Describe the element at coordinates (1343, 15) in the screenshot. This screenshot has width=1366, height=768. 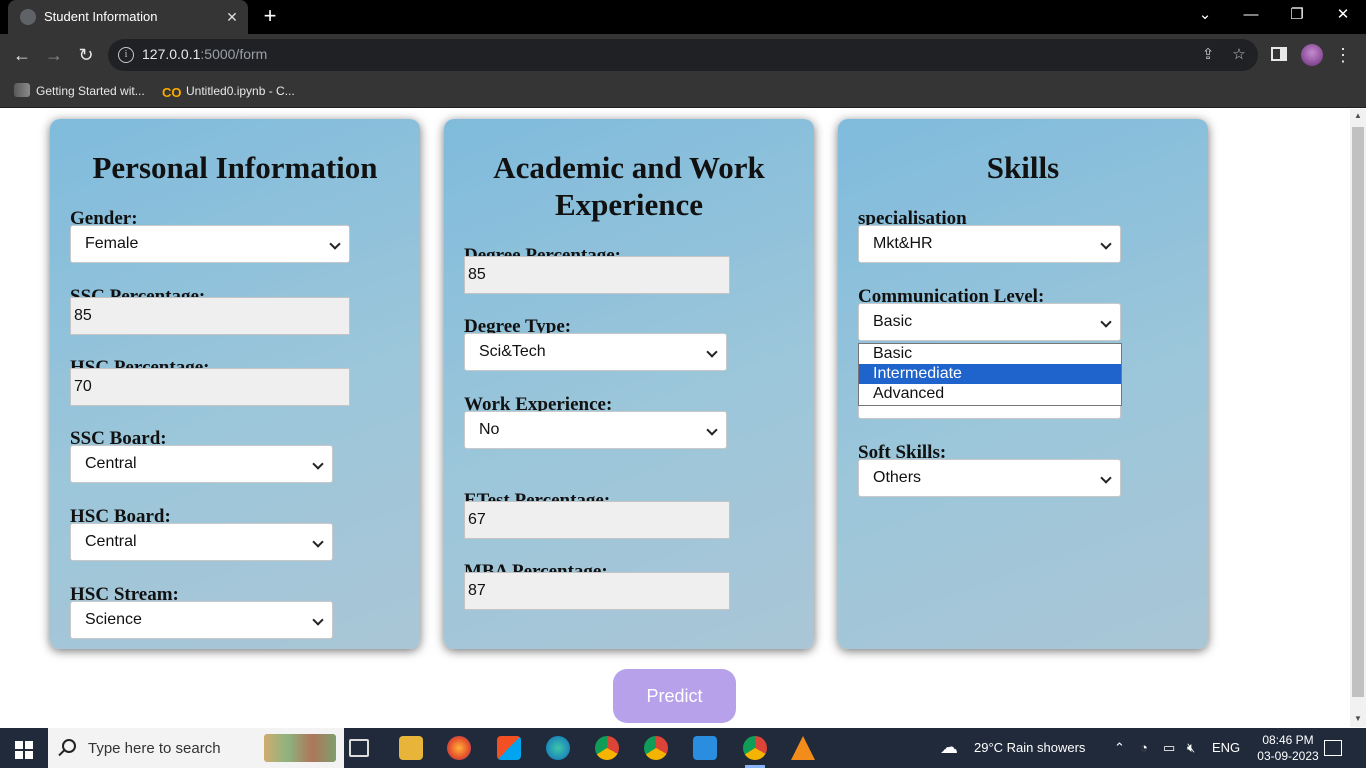
I see `close-window-button: ✕` at that location.